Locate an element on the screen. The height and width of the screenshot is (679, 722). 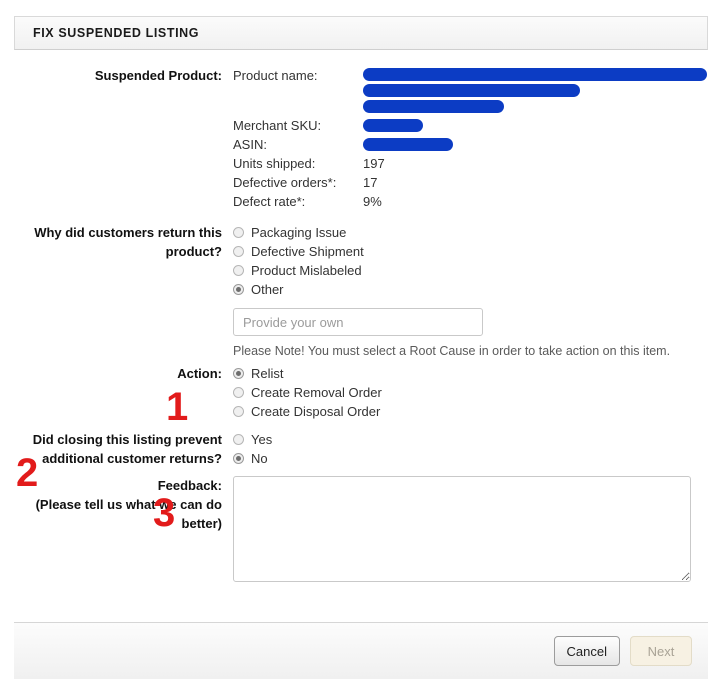
product-name-key: Product name: is located at coordinates (275, 75).